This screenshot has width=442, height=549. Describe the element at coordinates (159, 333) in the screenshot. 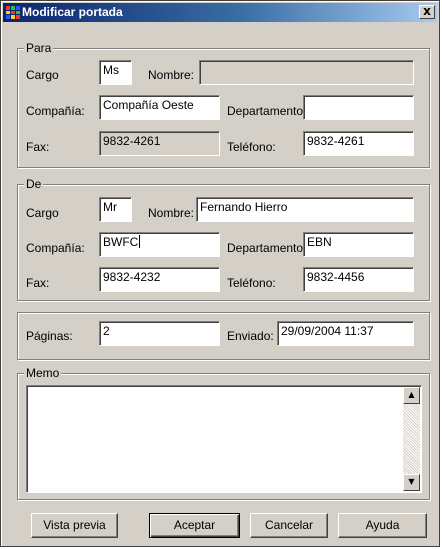

I see `paginas-field: 2` at that location.